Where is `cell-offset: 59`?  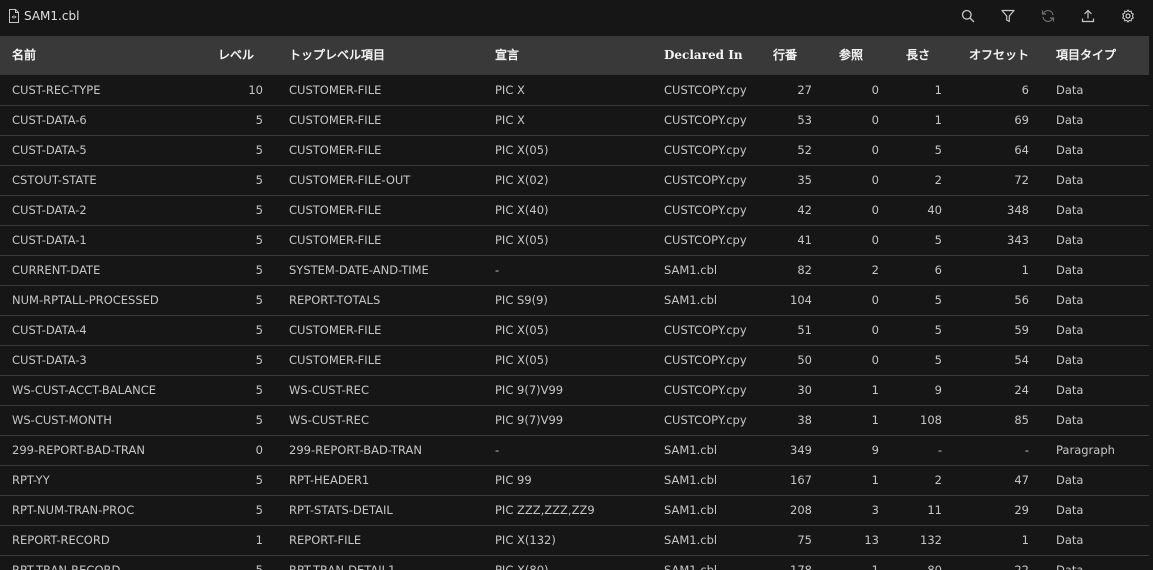
cell-offset: 59 is located at coordinates (1021, 330).